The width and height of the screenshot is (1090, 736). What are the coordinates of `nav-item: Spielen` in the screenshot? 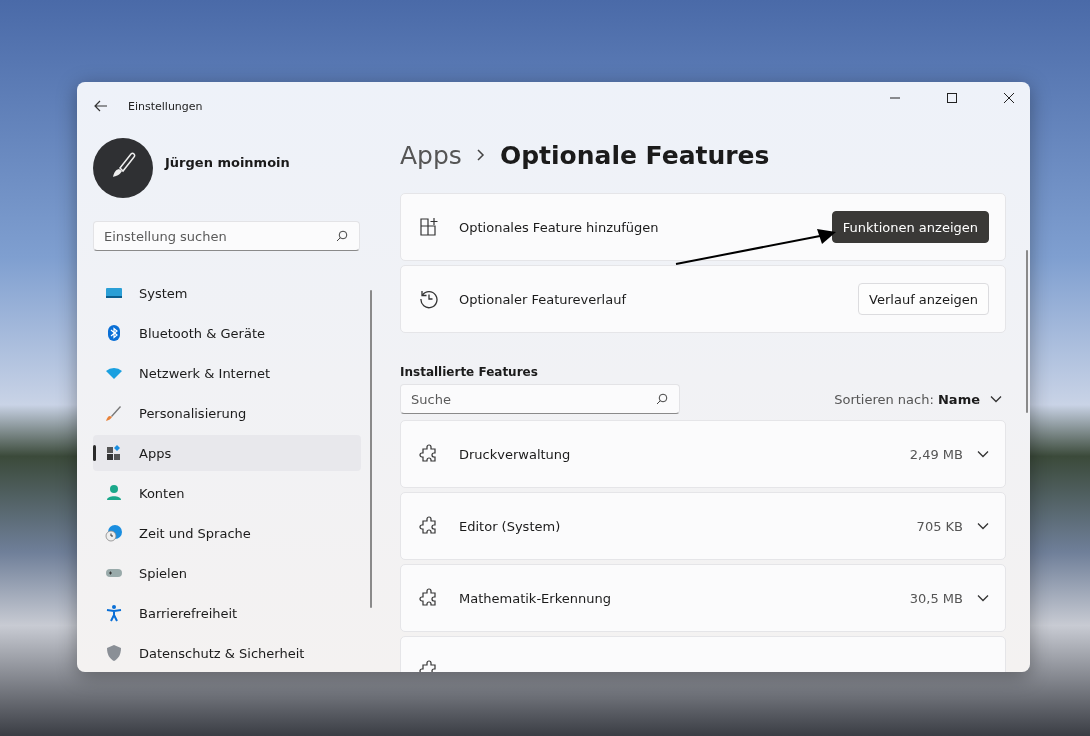 It's located at (227, 573).